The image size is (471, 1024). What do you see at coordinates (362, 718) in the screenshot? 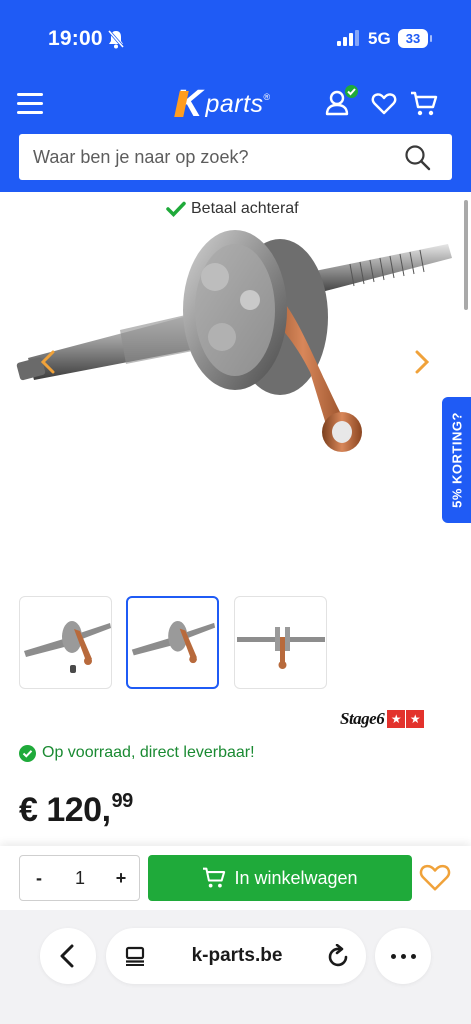
I see `brand-name: Stage6` at bounding box center [362, 718].